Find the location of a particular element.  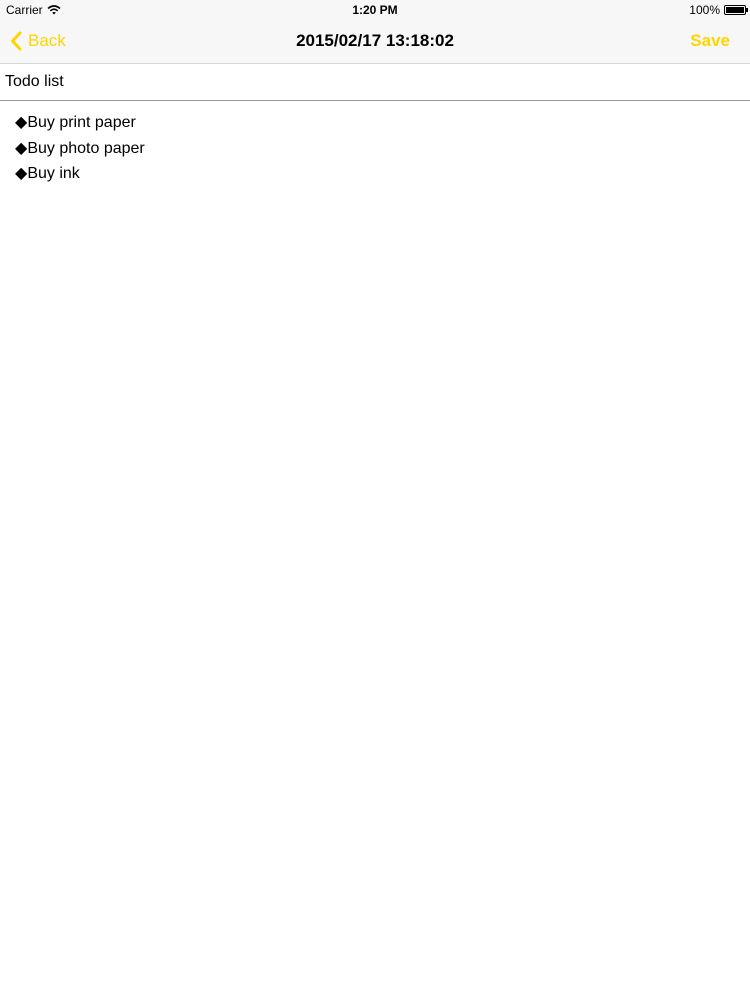

battery-icon is located at coordinates (736, 10).